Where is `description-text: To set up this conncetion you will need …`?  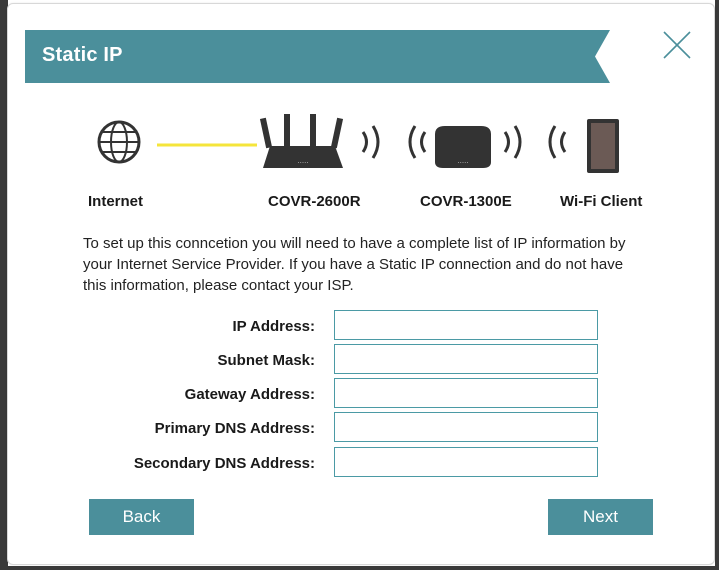 description-text: To set up this conncetion you will need … is located at coordinates (354, 264).